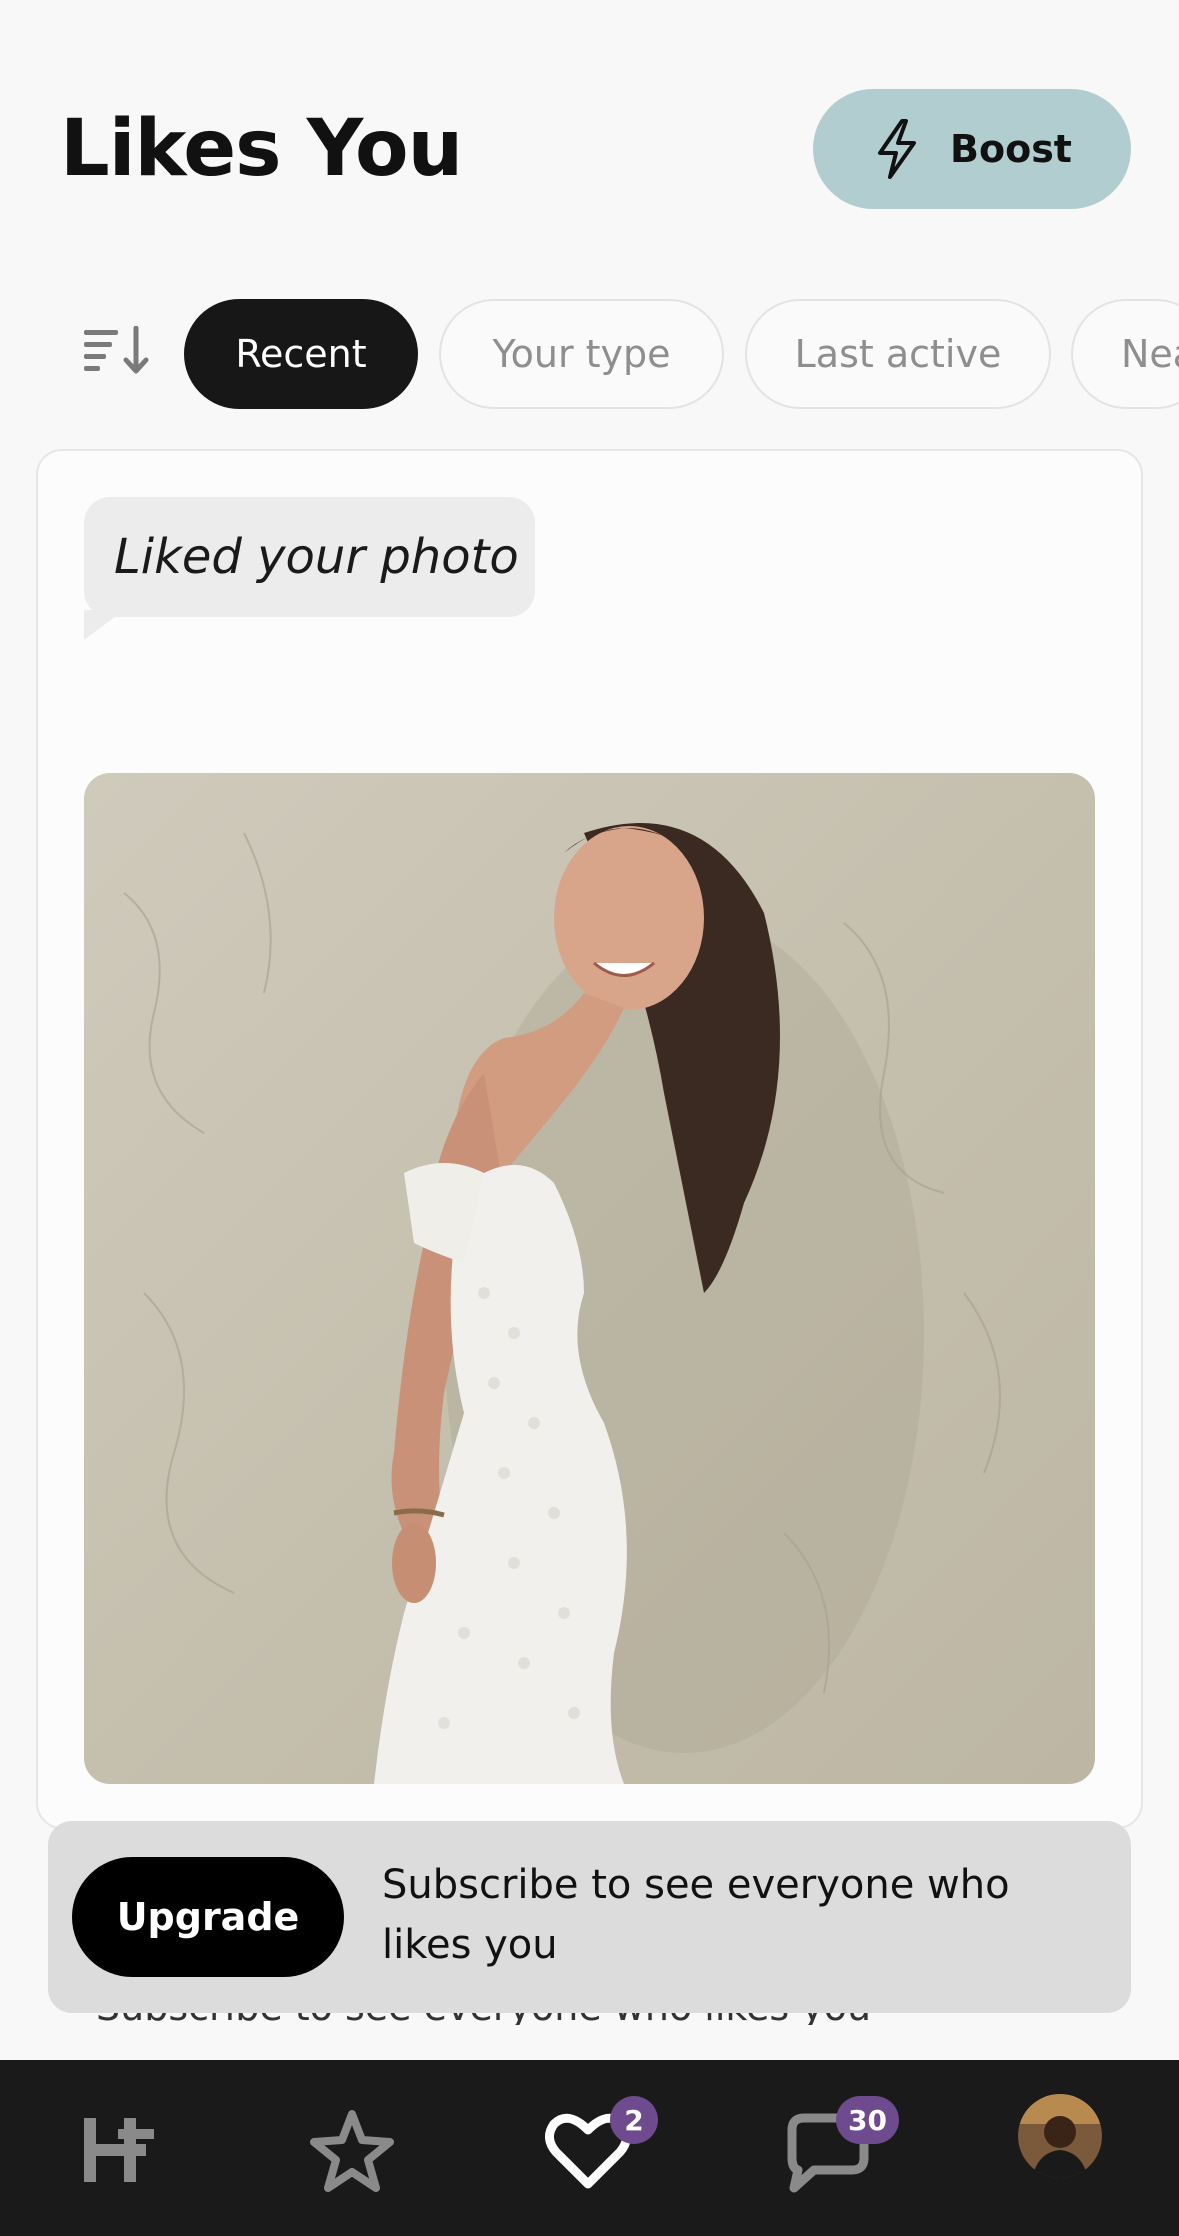  I want to click on header: Likes You Boost, so click(589, 125).